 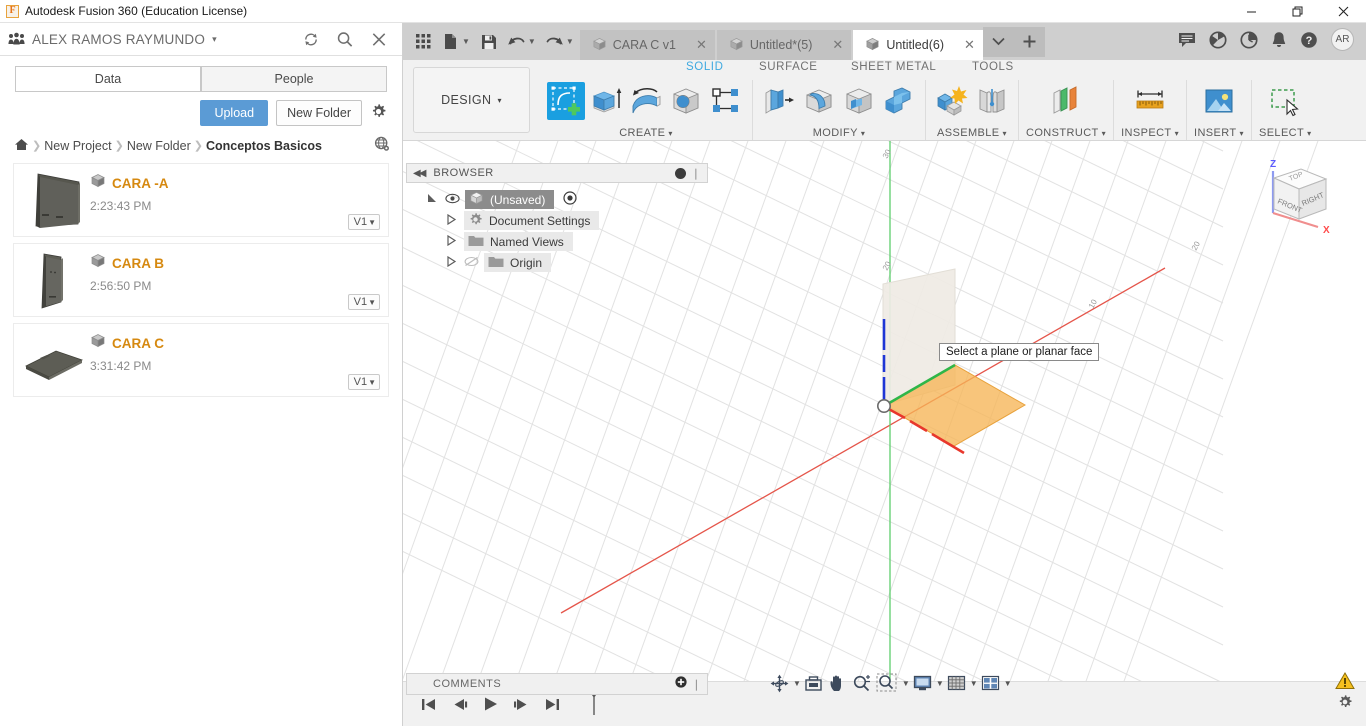 I want to click on file-name: CARA B, so click(x=138, y=263).